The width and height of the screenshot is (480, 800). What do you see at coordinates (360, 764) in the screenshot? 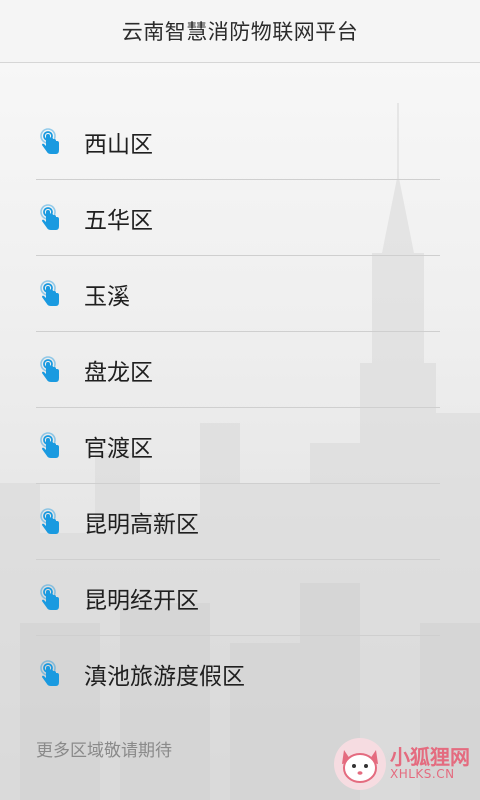
I see `fox-logo-icon` at bounding box center [360, 764].